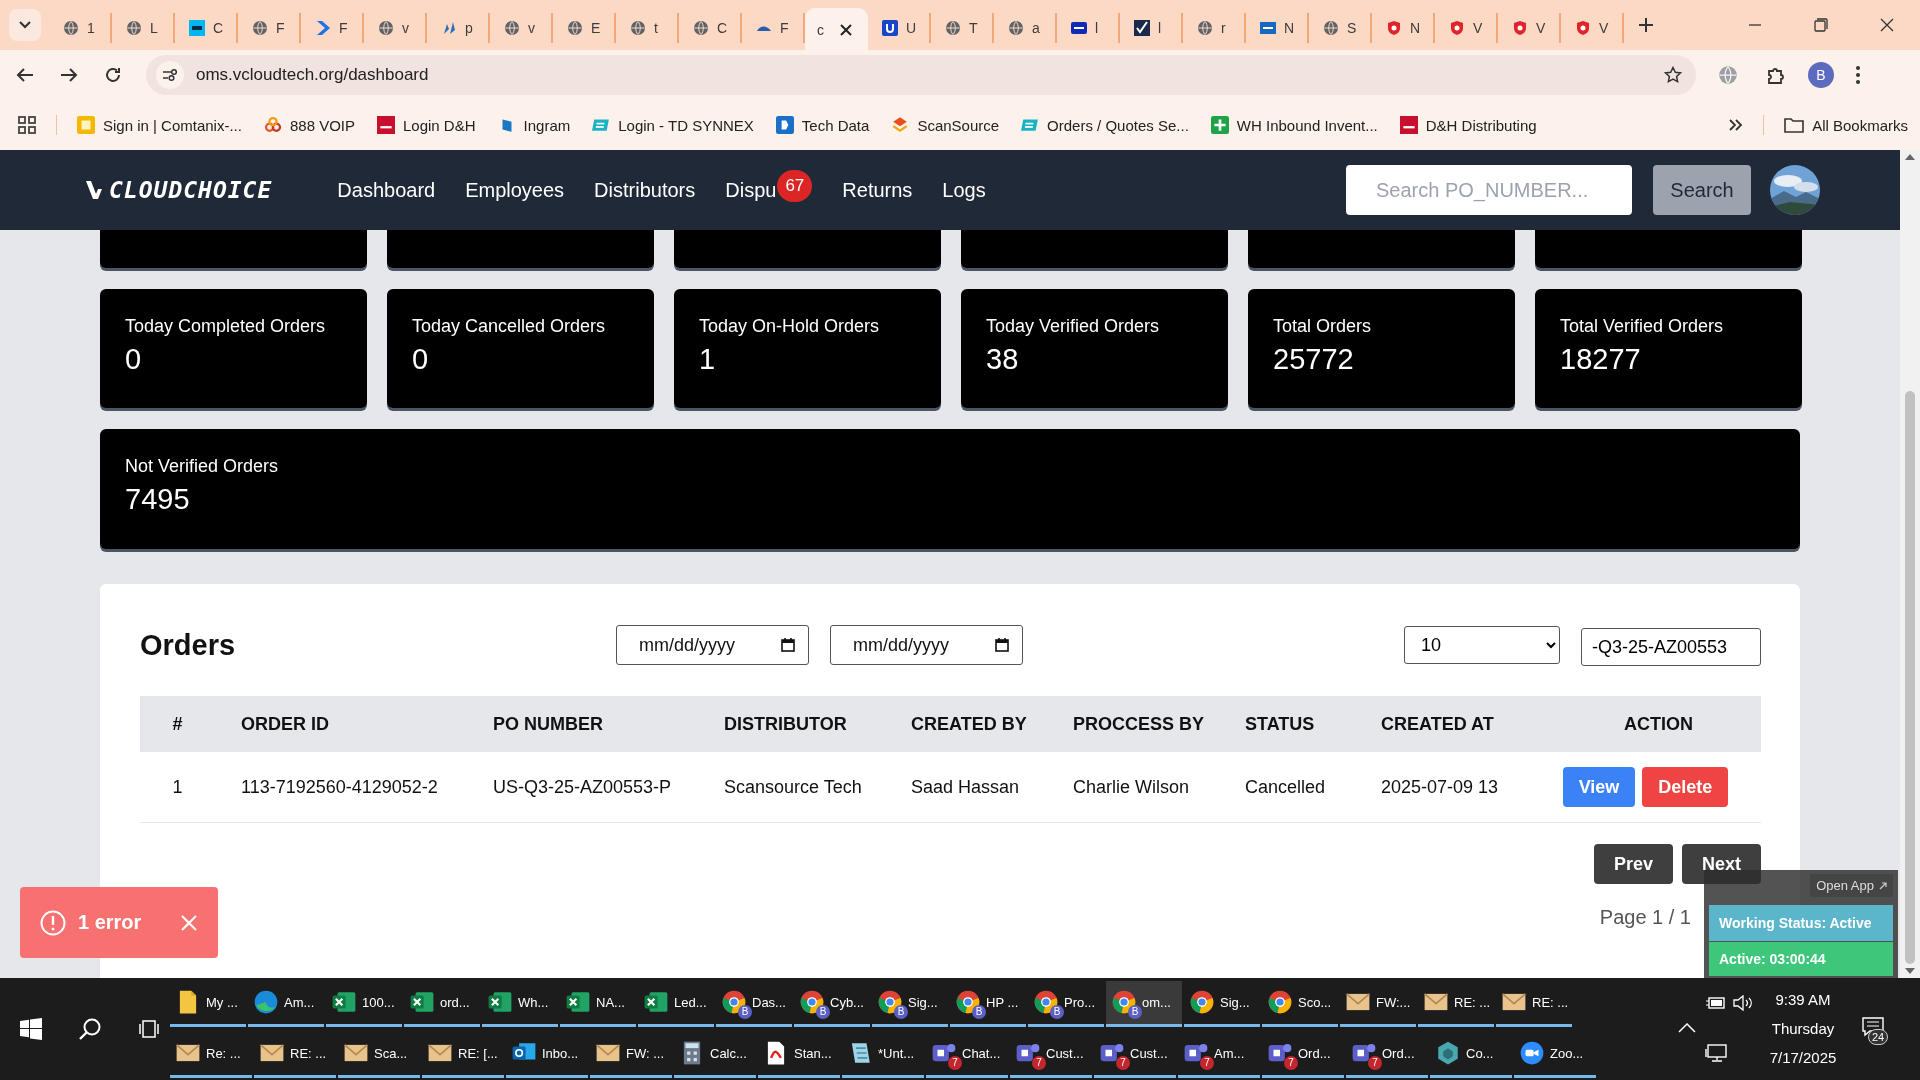 The width and height of the screenshot is (1920, 1080). What do you see at coordinates (1801, 923) in the screenshot?
I see `working-status: Working Status: Active` at bounding box center [1801, 923].